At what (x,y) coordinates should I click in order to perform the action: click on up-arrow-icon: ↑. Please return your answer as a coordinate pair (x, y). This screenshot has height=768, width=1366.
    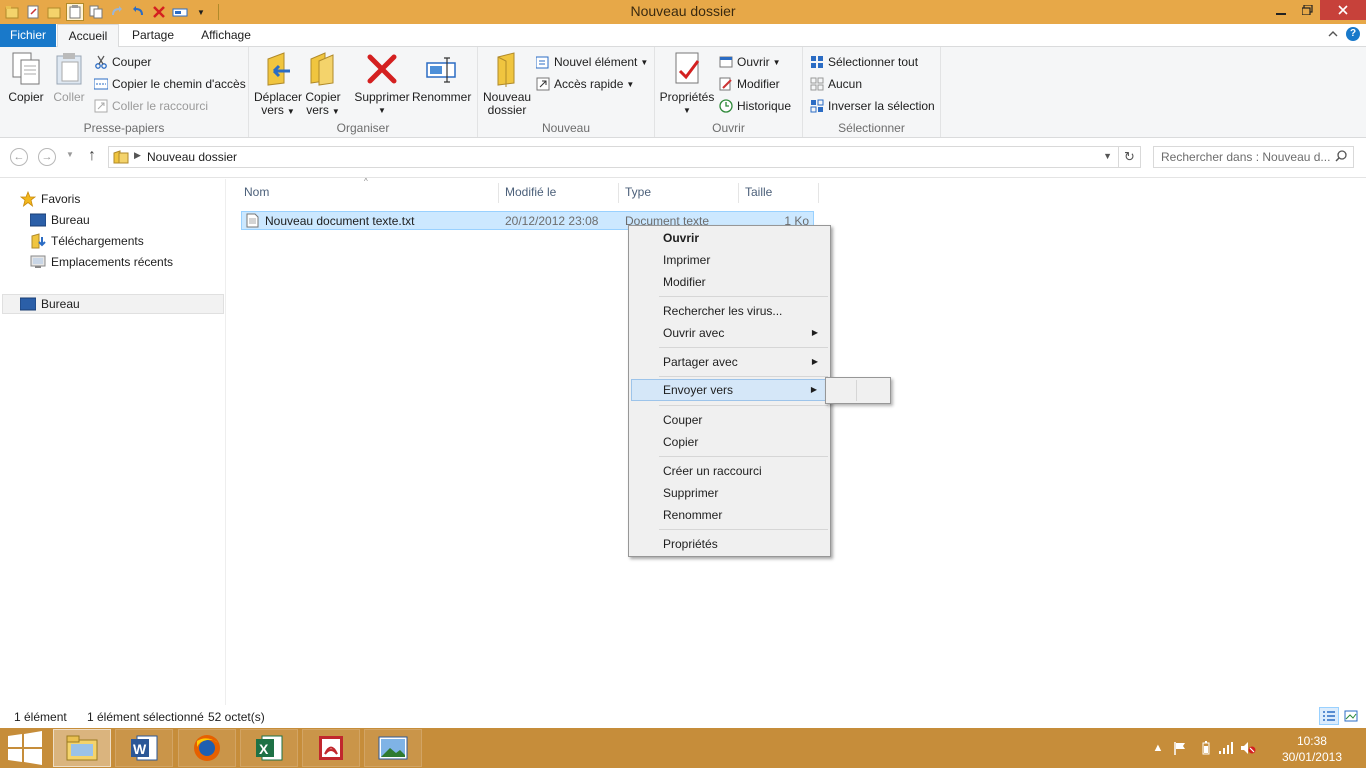
    Looking at the image, I should click on (92, 156).